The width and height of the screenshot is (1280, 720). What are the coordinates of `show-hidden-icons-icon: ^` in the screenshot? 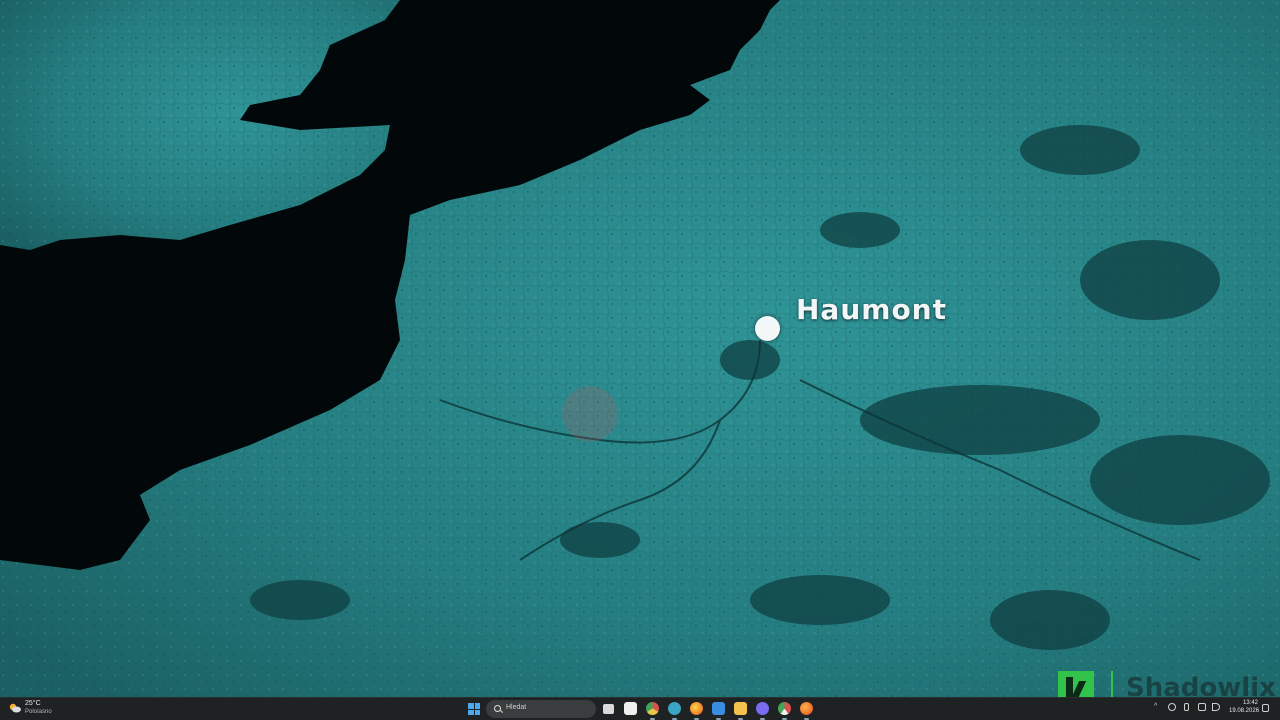 It's located at (1155, 706).